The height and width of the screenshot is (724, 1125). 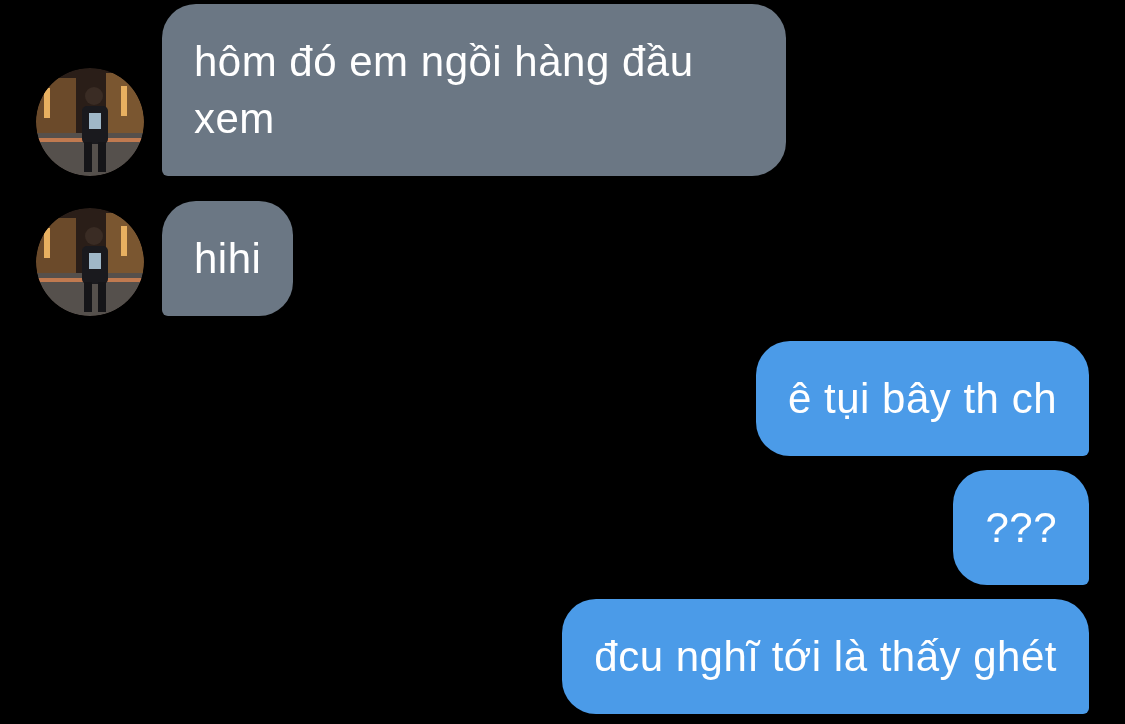 I want to click on message-text: ???, so click(x=1021, y=527).